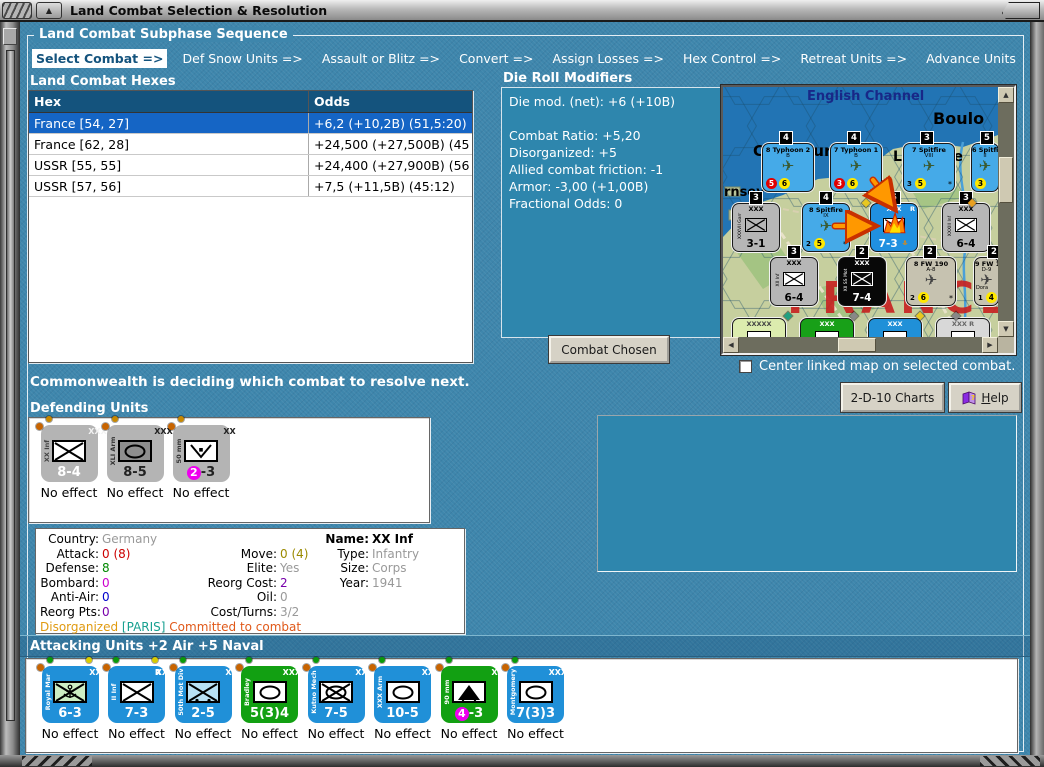  I want to click on map-vertical-scrollbar: ▲ ▼, so click(1006, 212).